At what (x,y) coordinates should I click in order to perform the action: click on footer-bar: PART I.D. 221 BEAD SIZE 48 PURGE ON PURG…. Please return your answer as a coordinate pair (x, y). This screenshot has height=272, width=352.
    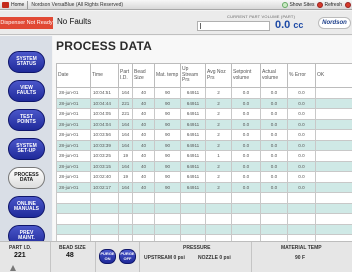
    Looking at the image, I should click on (176, 256).